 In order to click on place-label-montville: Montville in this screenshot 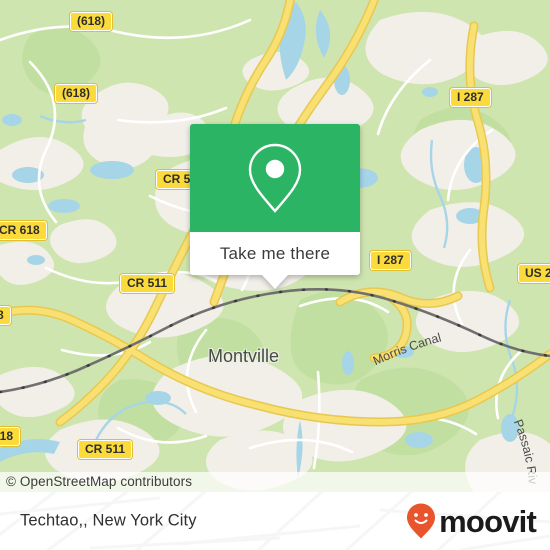, I will do `click(244, 356)`.